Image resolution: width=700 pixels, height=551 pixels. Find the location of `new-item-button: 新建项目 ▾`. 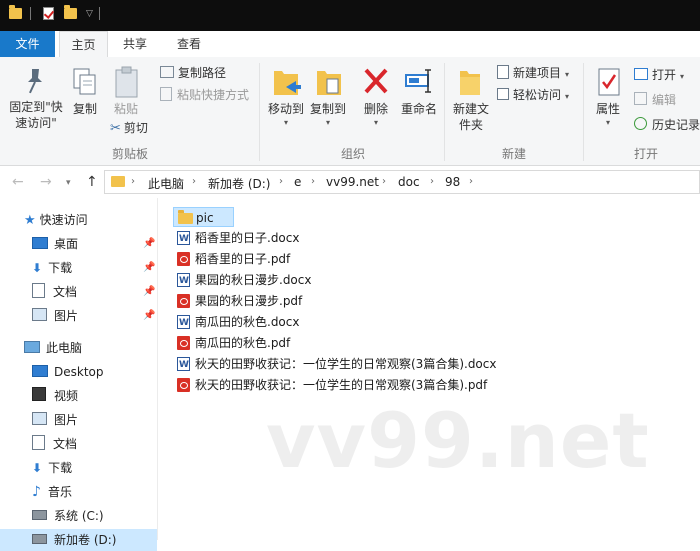

new-item-button: 新建项目 ▾ is located at coordinates (533, 74).